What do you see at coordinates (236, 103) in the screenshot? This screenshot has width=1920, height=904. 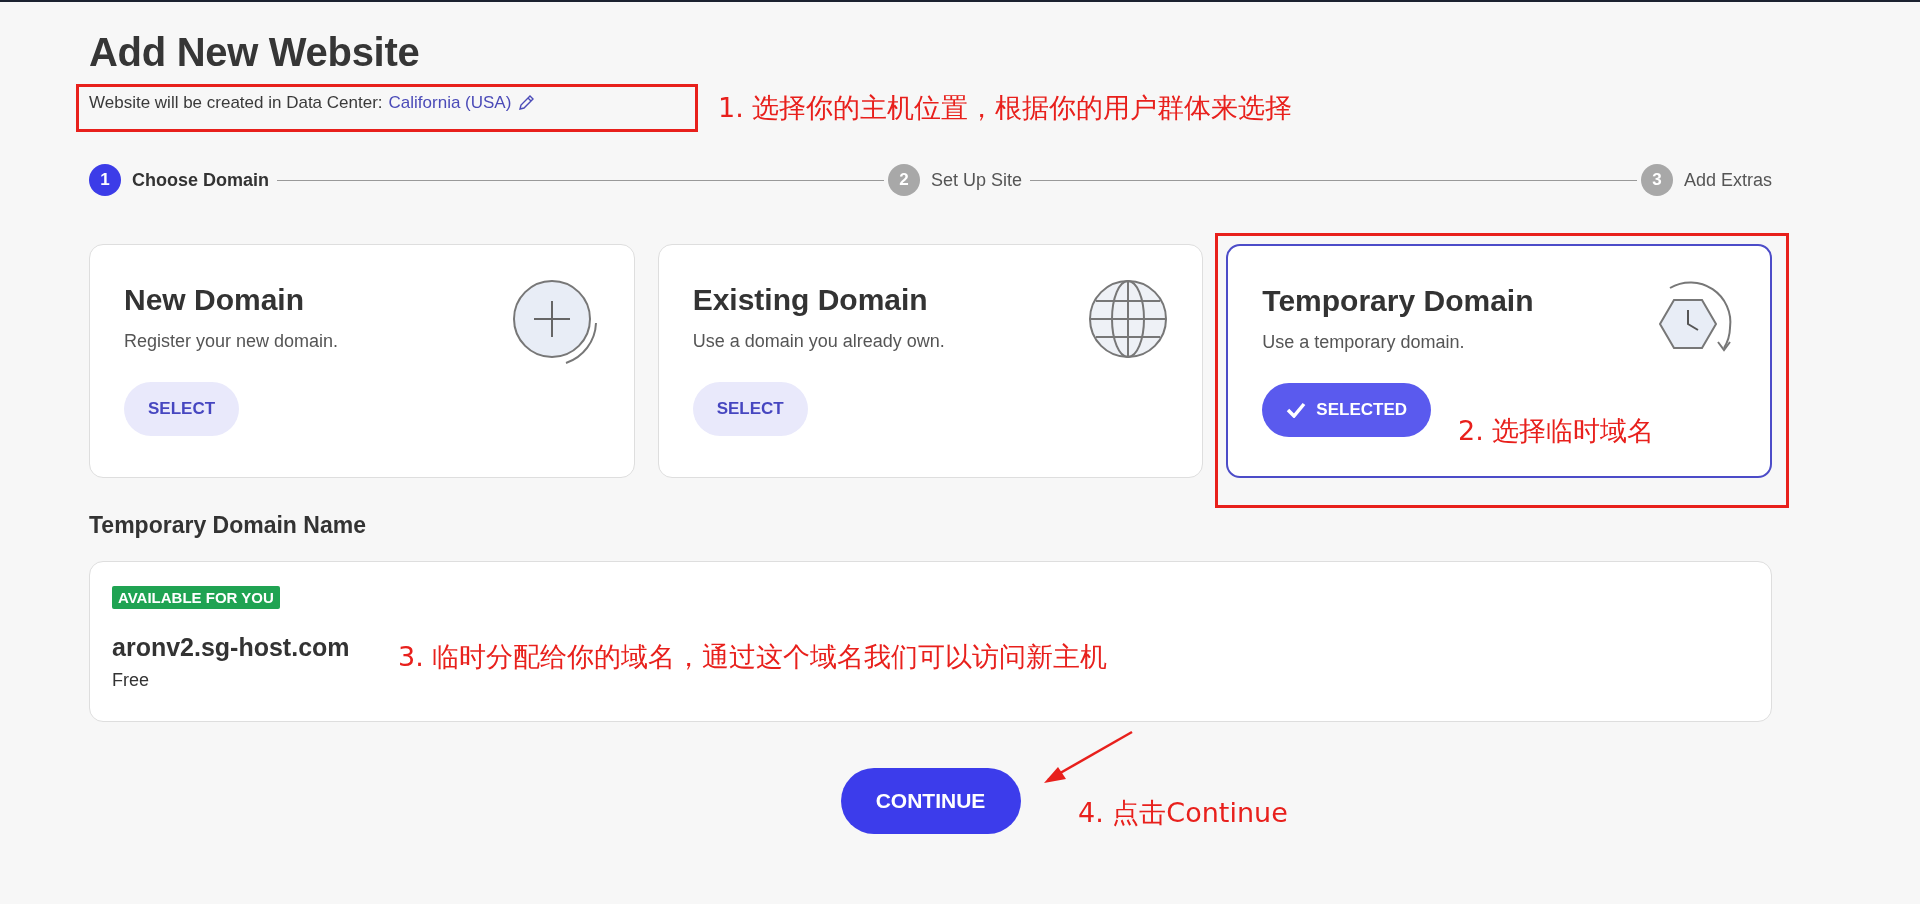 I see `data-center-label: Website will be created in Data Center:` at bounding box center [236, 103].